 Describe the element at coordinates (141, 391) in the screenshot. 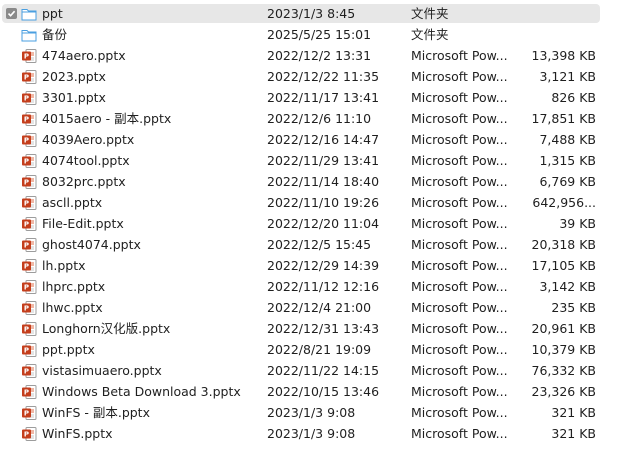

I see `file-name: Windows Beta Download 3.pptx` at that location.